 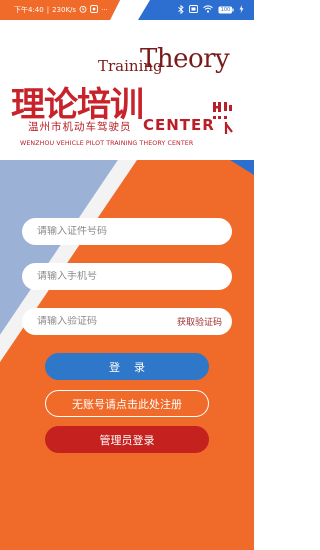 What do you see at coordinates (127, 439) in the screenshot?
I see `admin-login-button: 管理员登录` at bounding box center [127, 439].